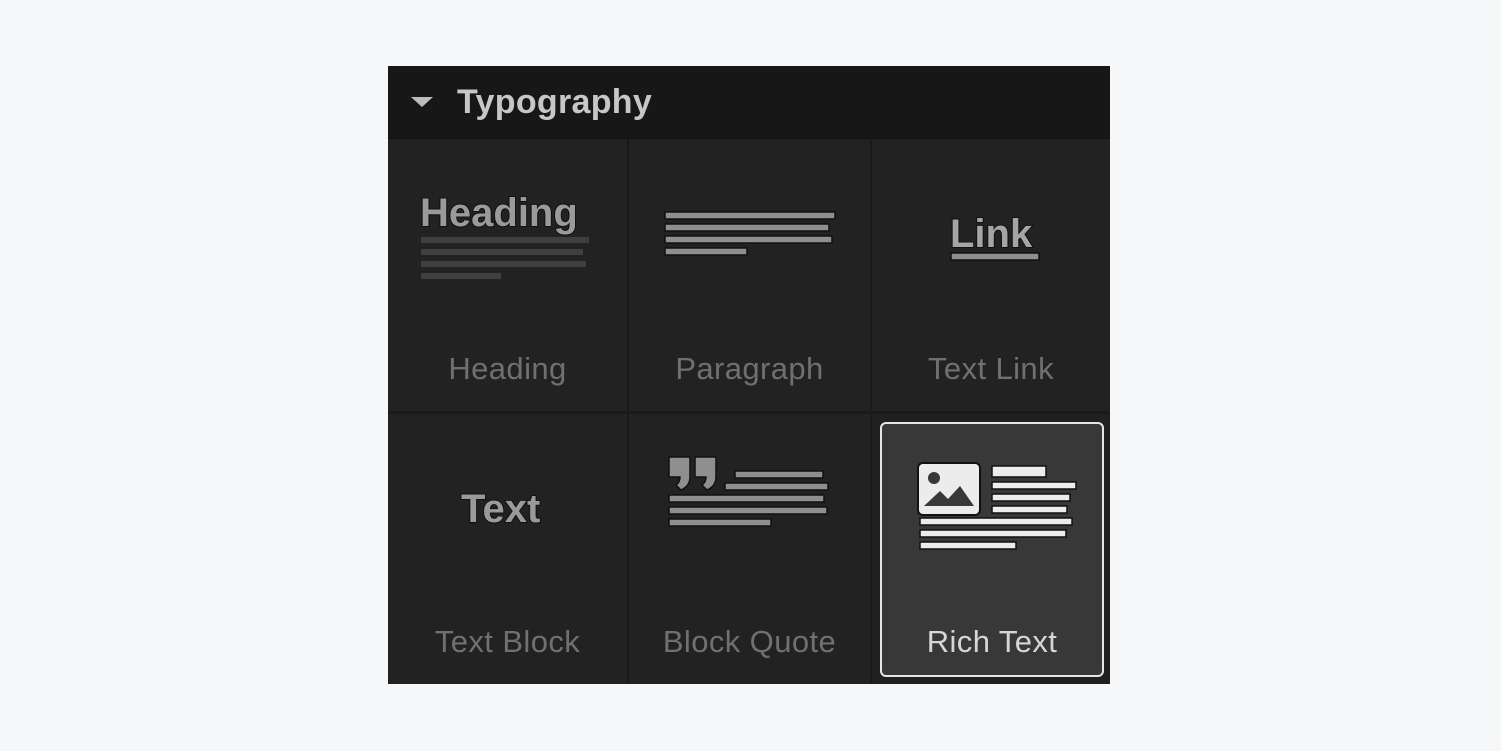 The width and height of the screenshot is (1501, 751). What do you see at coordinates (750, 233) in the screenshot?
I see `paragraph-icon` at bounding box center [750, 233].